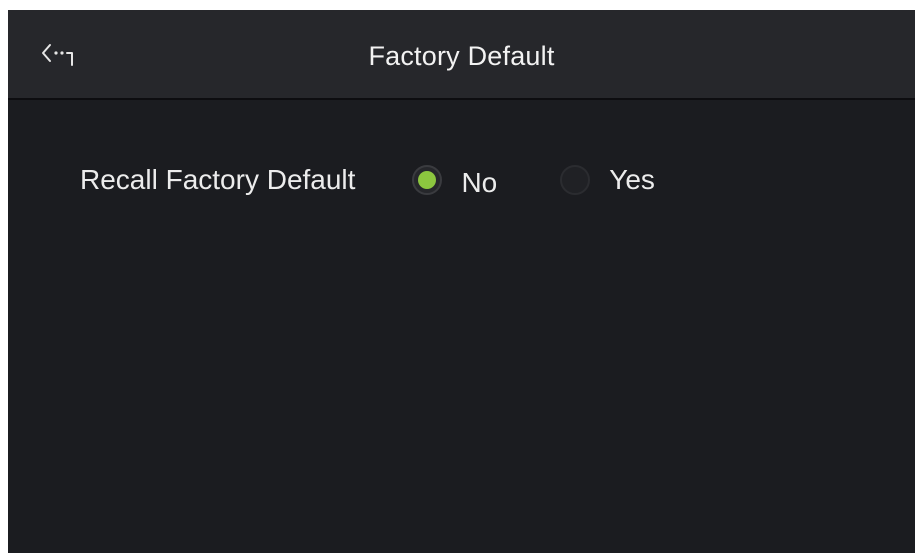 This screenshot has width=915, height=553. I want to click on recall-factory-default-label: Recall Factory Default, so click(218, 179).